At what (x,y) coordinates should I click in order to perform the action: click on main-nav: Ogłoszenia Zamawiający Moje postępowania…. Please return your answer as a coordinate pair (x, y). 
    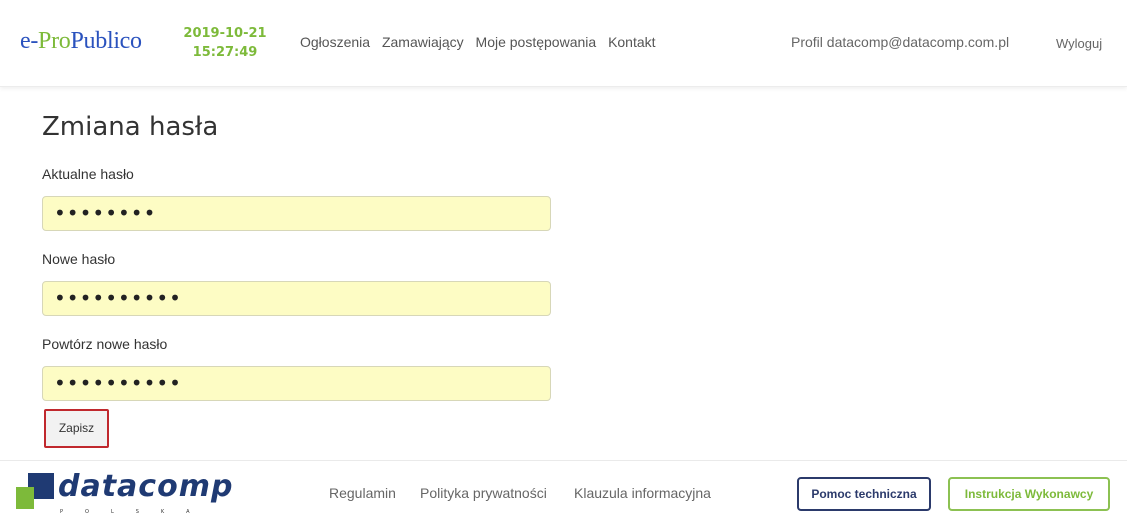
    Looking at the image, I should click on (482, 42).